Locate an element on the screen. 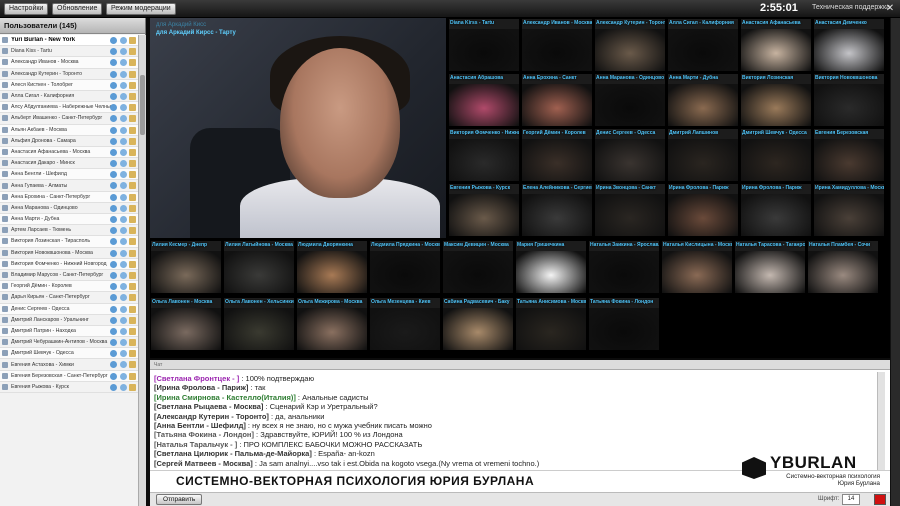 This screenshot has width=900, height=506. close-icon: ✕ is located at coordinates (890, 9).